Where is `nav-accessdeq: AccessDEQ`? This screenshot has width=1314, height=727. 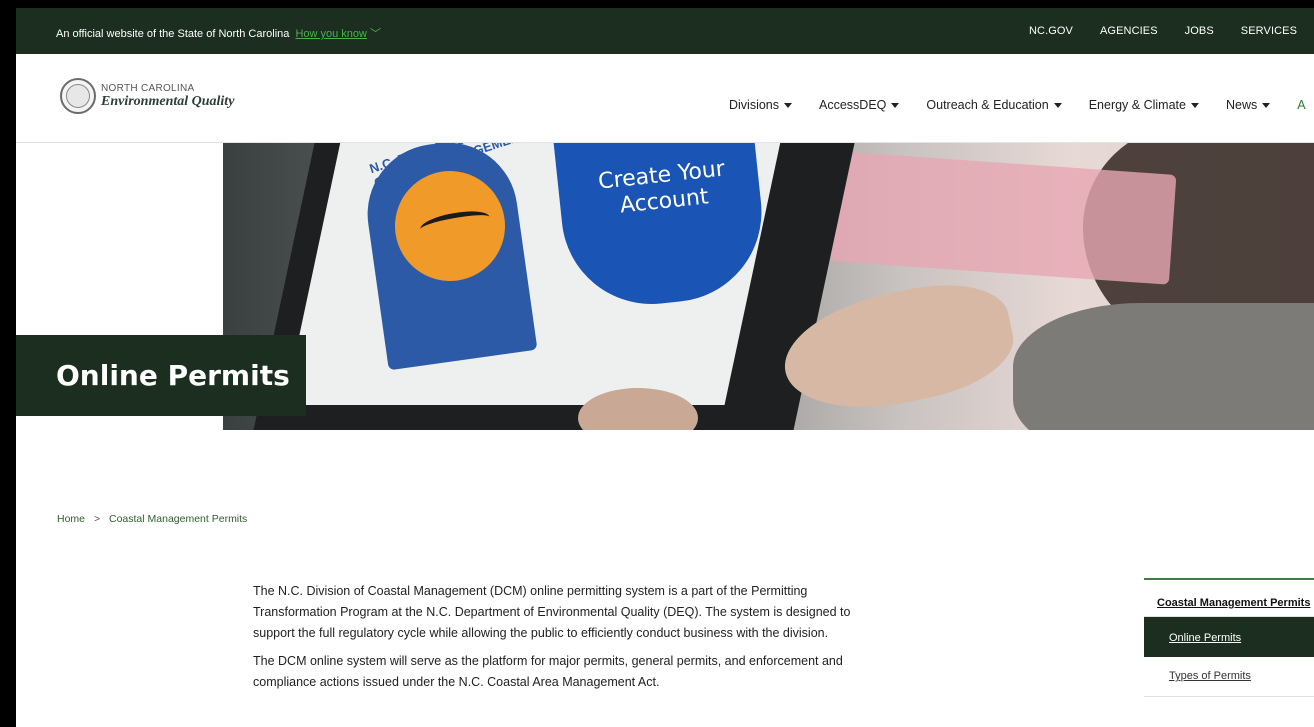
nav-accessdeq: AccessDEQ is located at coordinates (859, 105).